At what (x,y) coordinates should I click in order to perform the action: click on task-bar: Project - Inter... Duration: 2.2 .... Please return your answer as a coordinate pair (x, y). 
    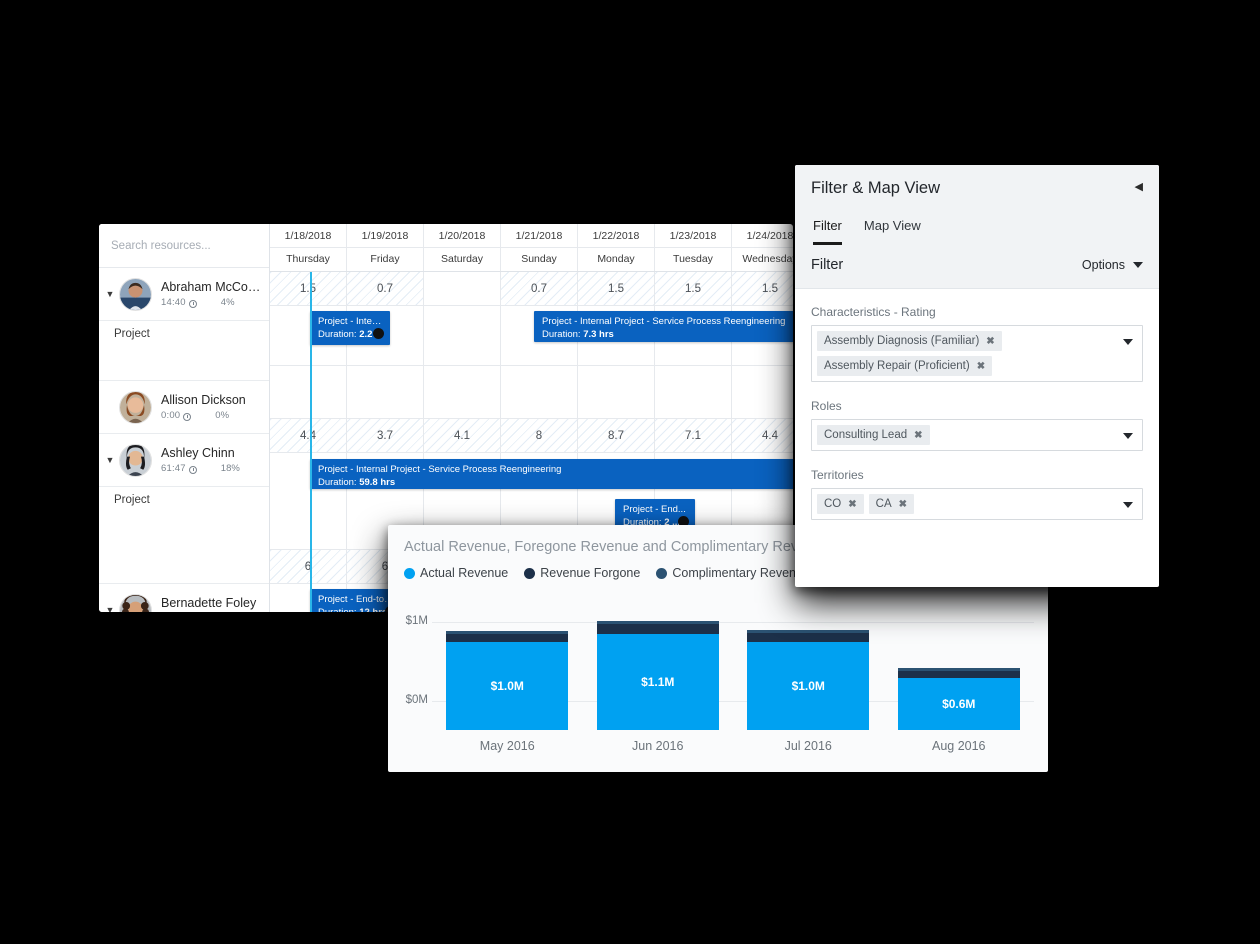
    Looking at the image, I should click on (350, 328).